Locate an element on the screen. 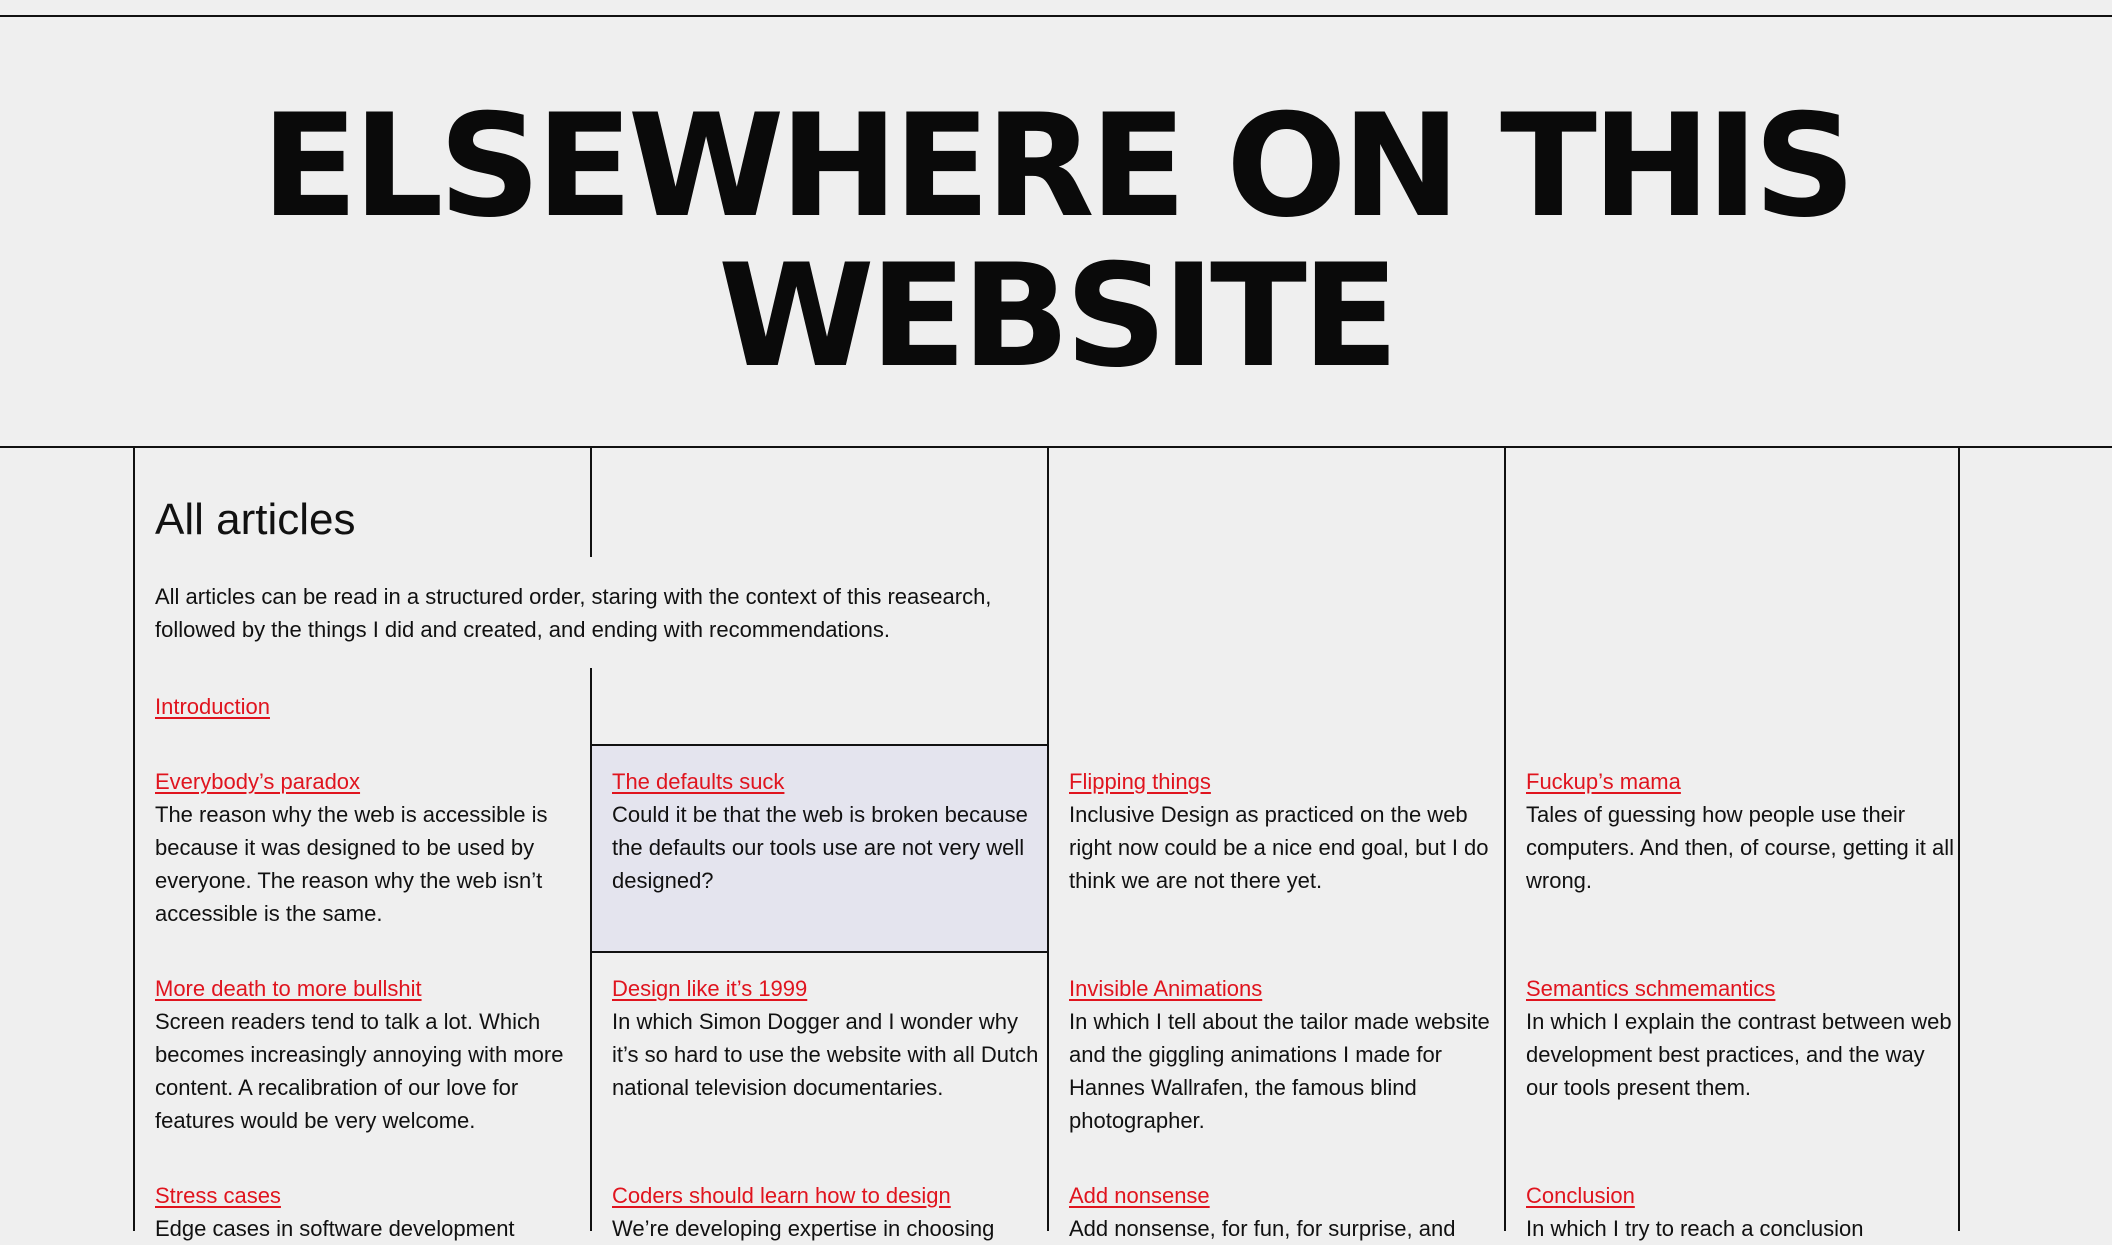 This screenshot has height=1245, width=2112. article-link: Flipping things is located at coordinates (1284, 781).